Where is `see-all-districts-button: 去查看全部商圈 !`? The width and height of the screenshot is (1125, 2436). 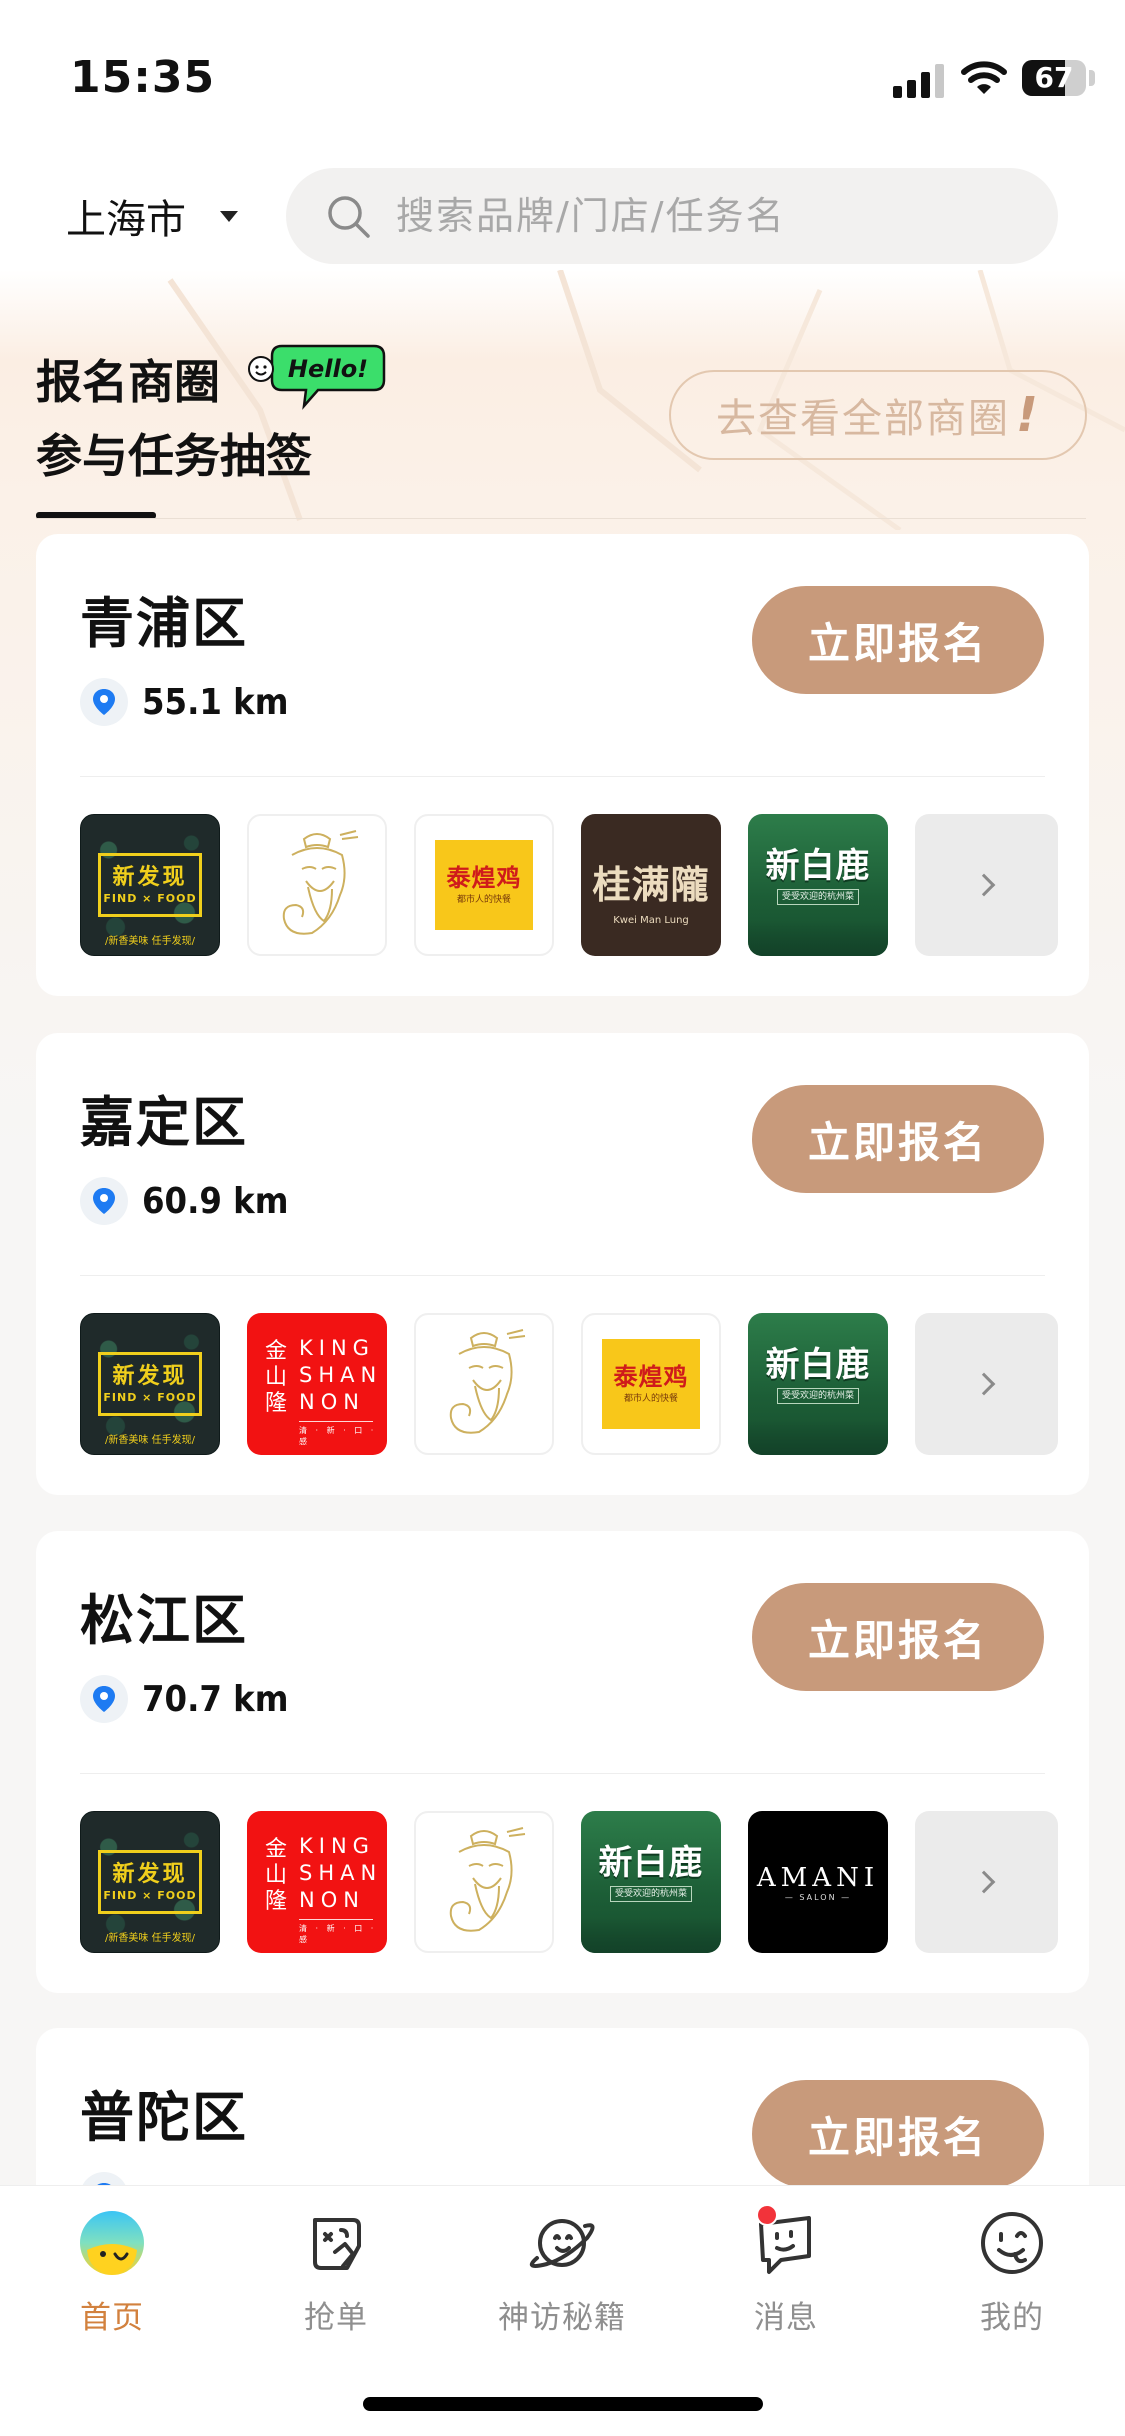
see-all-districts-button: 去查看全部商圈 ! is located at coordinates (878, 415).